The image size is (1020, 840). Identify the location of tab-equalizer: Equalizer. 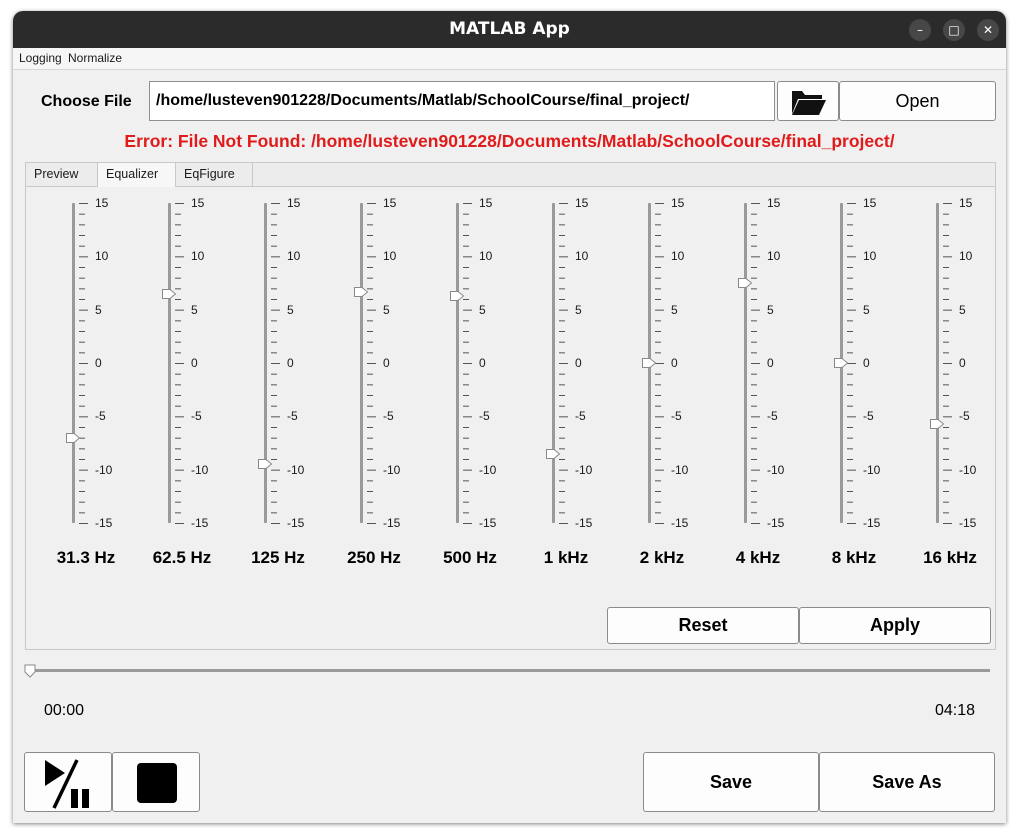
(137, 175).